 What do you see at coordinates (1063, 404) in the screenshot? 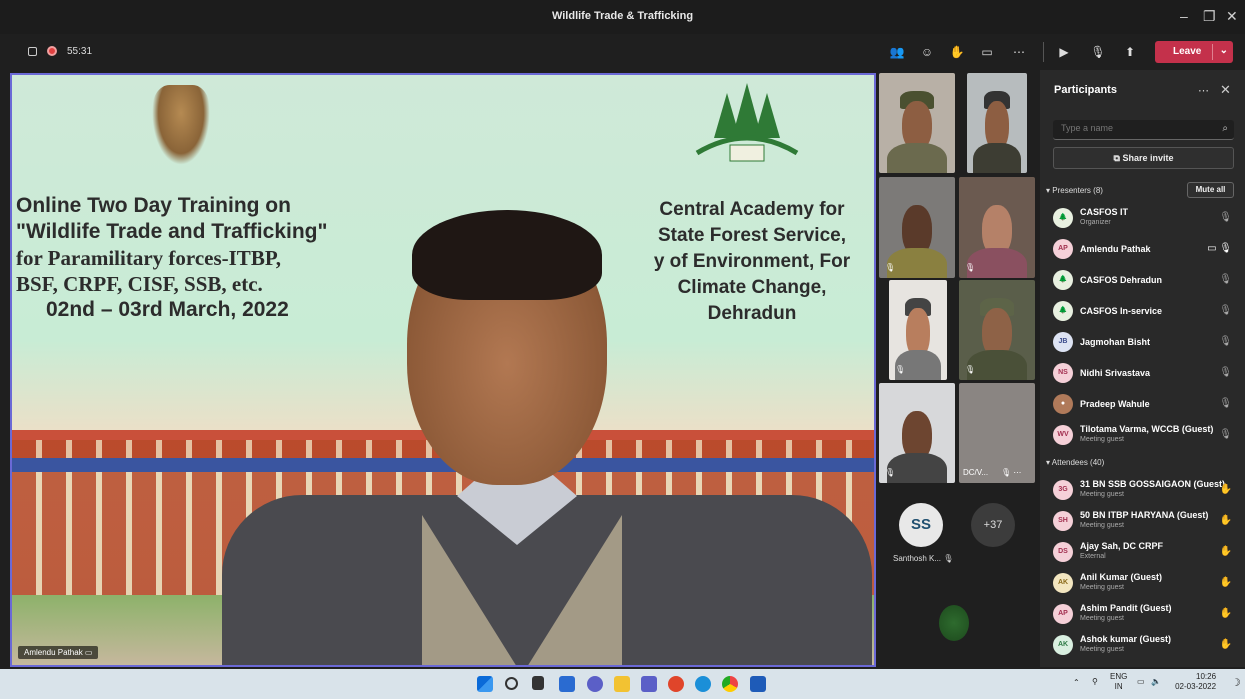
I see `avatar: ●` at bounding box center [1063, 404].